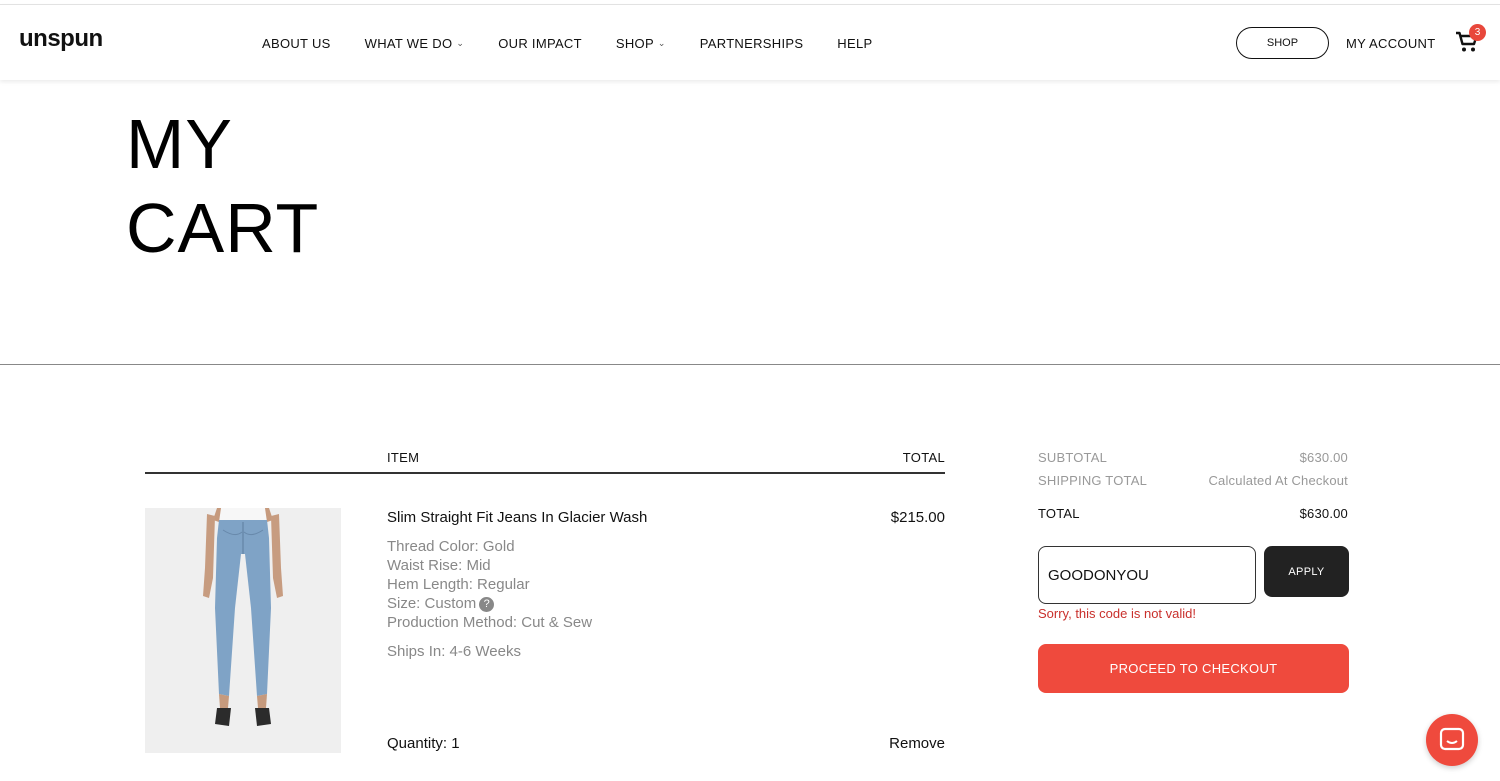  I want to click on product-image, so click(243, 630).